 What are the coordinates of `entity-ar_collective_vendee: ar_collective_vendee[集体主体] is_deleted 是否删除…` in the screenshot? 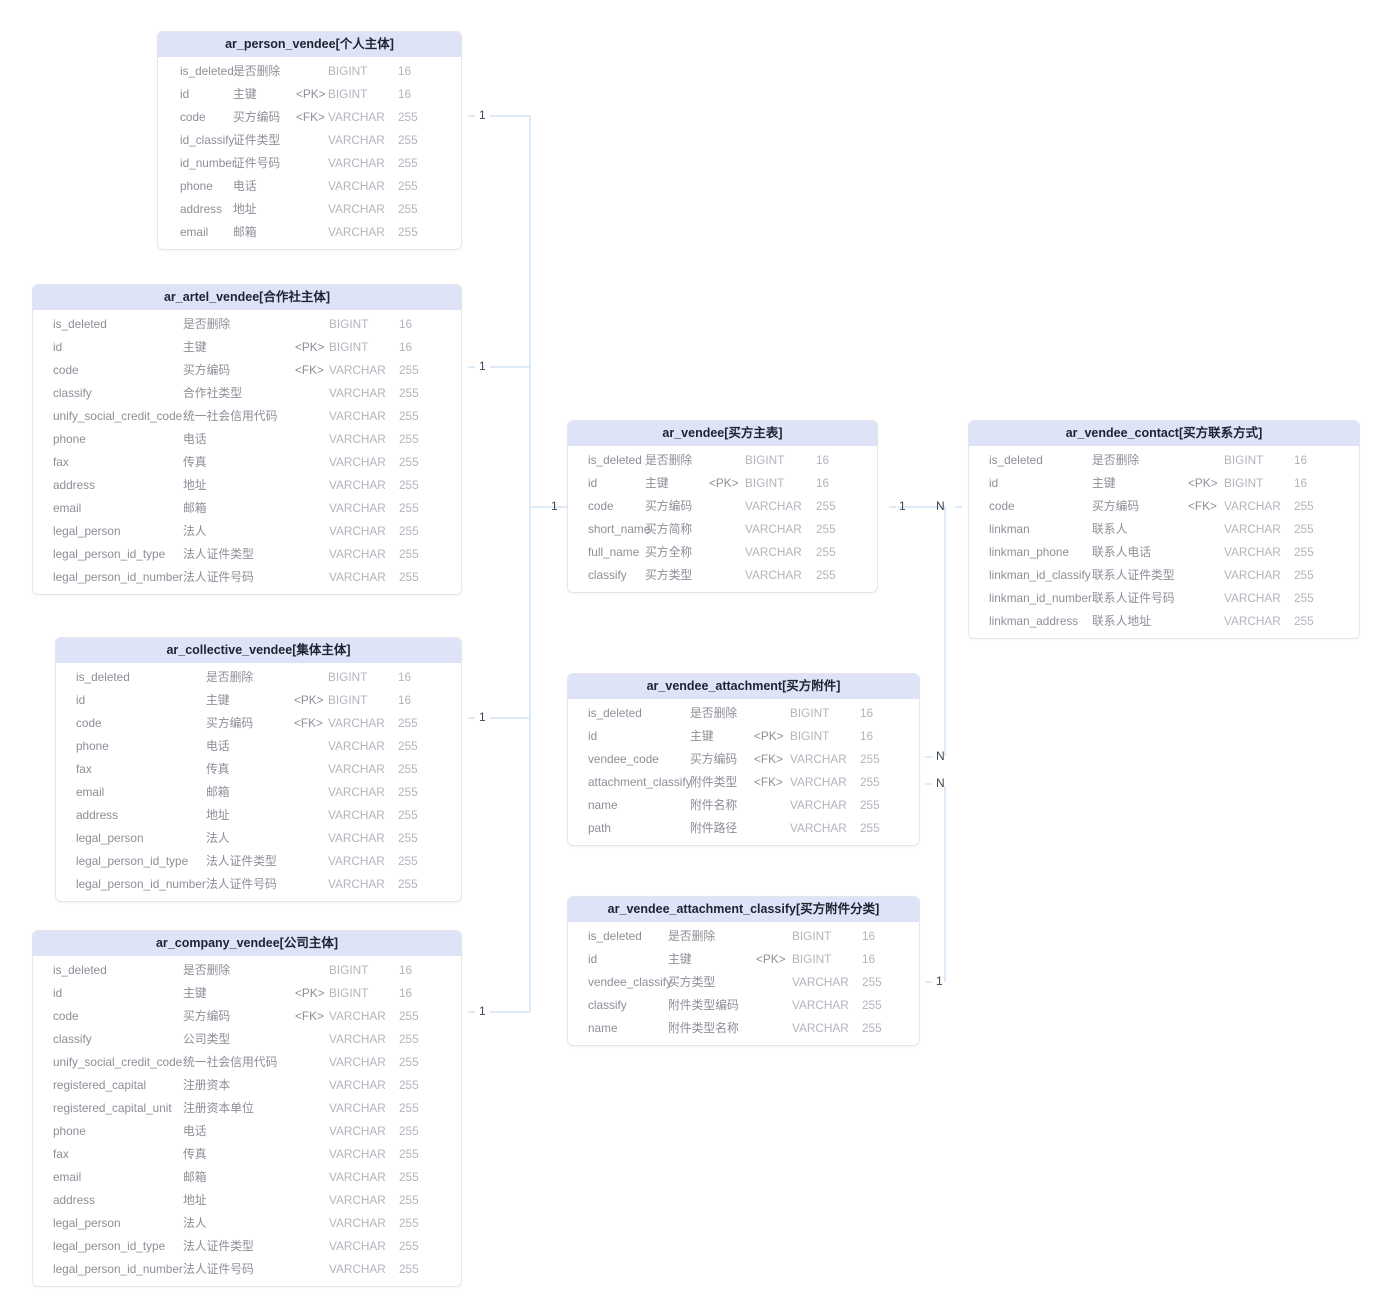 It's located at (258, 769).